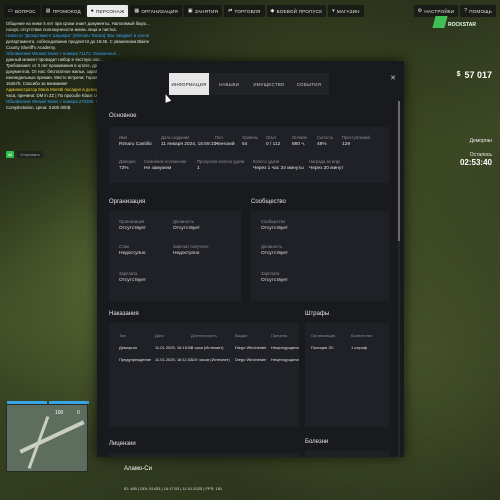 This screenshot has height=500, width=500. Describe the element at coordinates (399, 279) in the screenshot. I see `modal-scrollbar` at that location.